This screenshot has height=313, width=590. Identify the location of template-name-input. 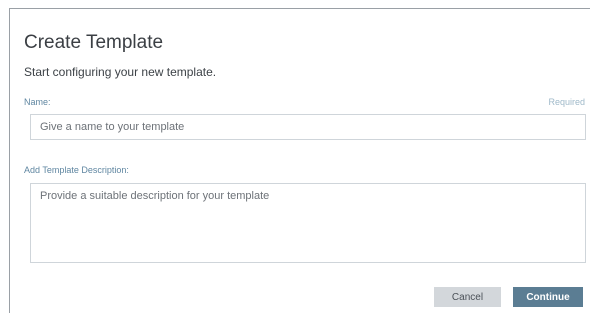
(308, 127).